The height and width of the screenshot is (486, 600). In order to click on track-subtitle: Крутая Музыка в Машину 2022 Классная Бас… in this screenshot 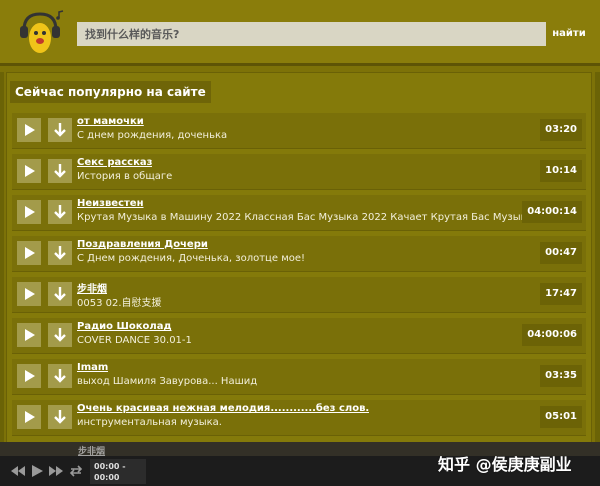, I will do `click(307, 217)`.